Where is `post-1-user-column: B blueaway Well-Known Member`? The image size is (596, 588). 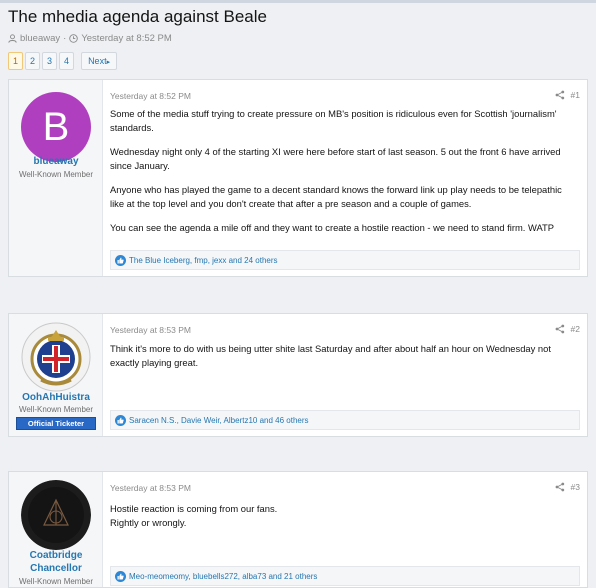
post-1-user-column: B blueaway Well-Known Member is located at coordinates (56, 178).